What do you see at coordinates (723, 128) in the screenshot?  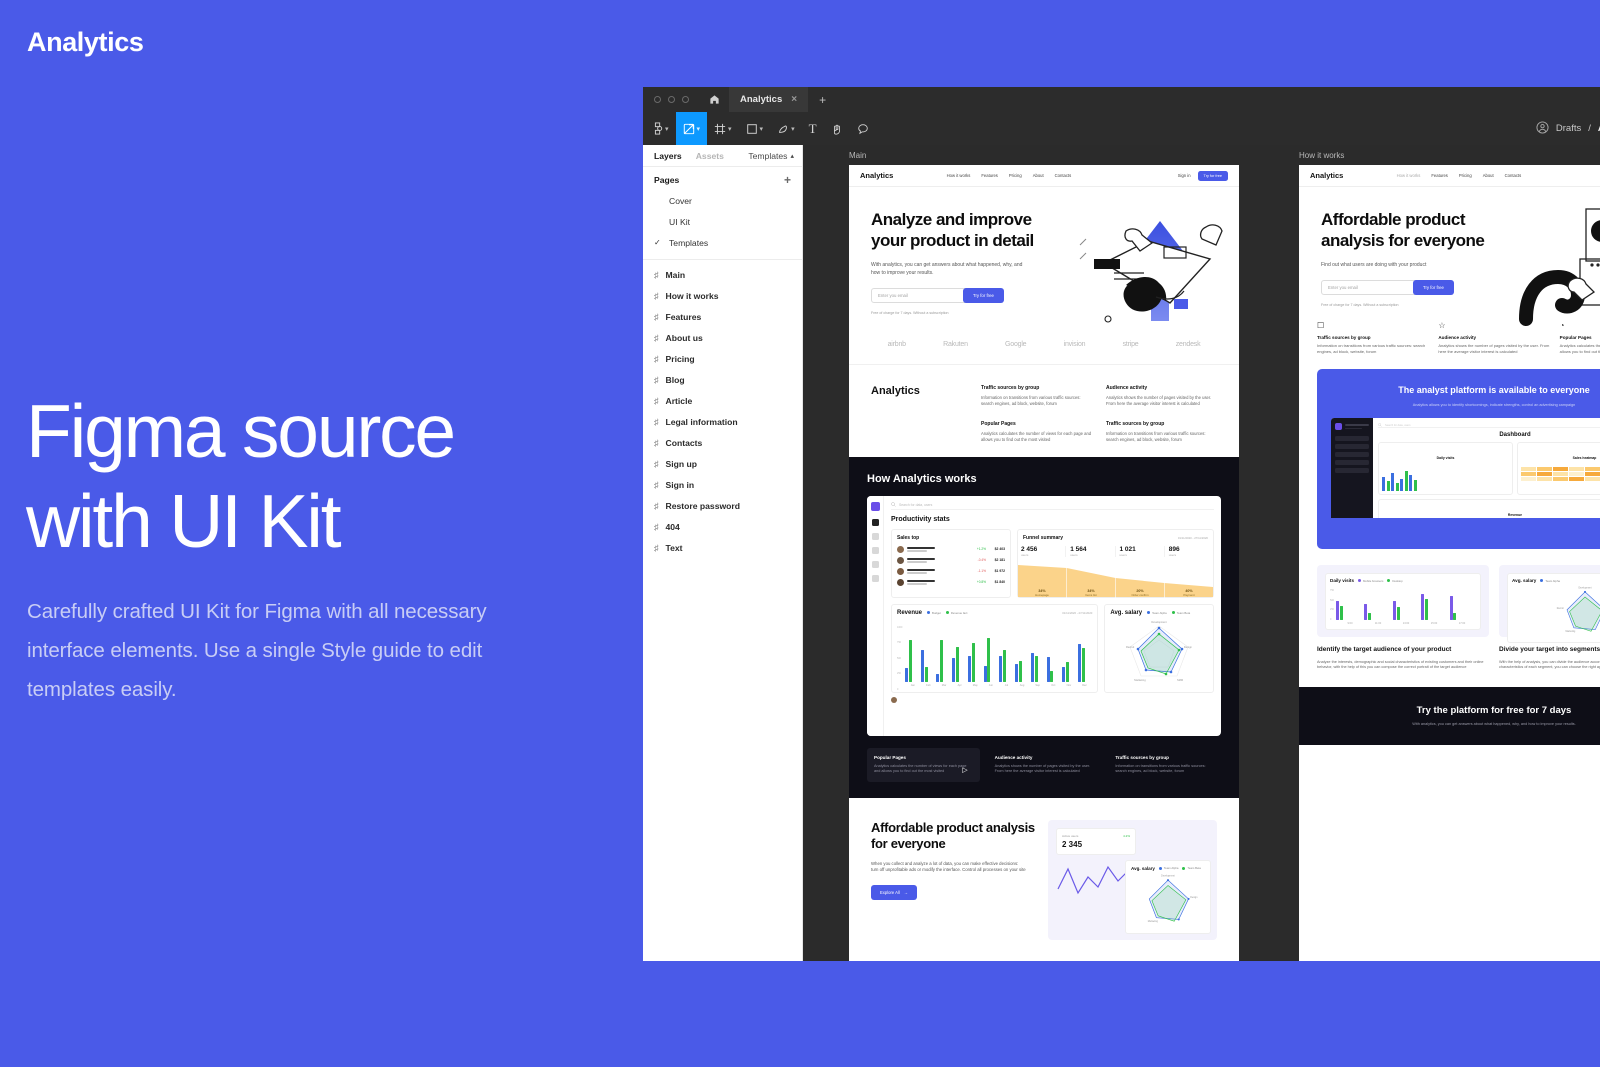 I see `frame-tool: ▾` at bounding box center [723, 128].